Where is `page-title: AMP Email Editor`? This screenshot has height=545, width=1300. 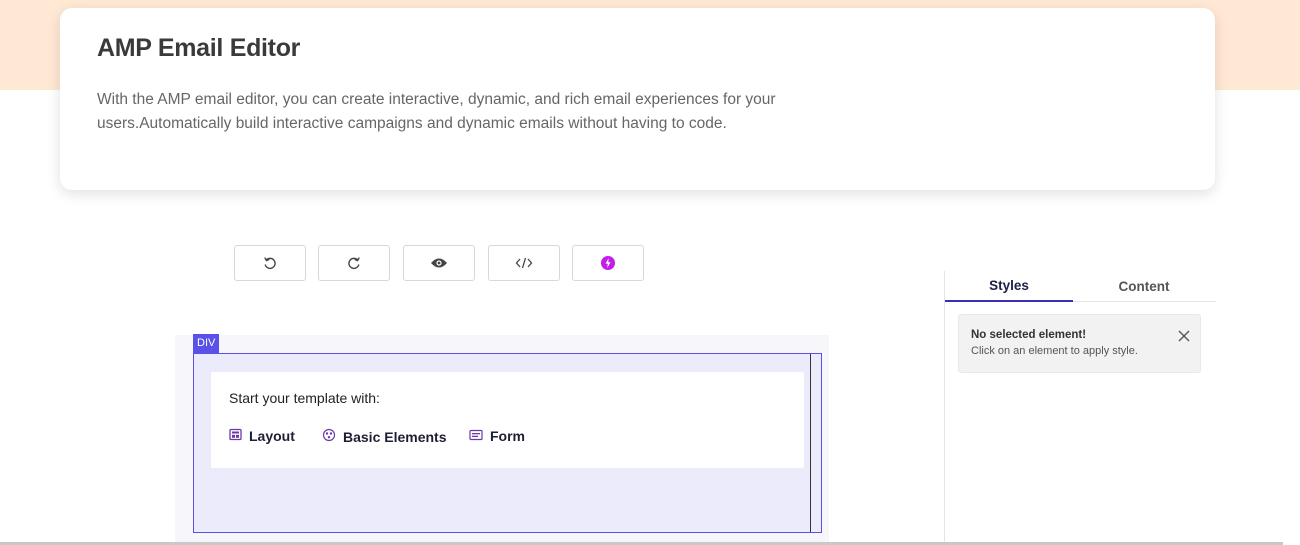
page-title: AMP Email Editor is located at coordinates (199, 48).